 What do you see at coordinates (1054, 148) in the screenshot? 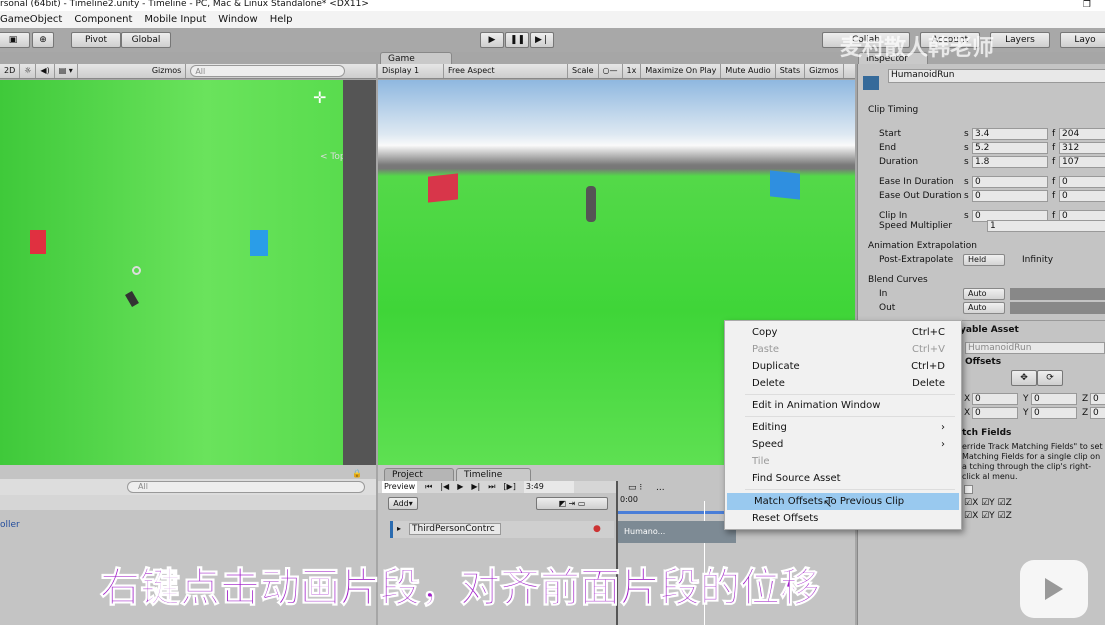
I see `frames-unit: f` at bounding box center [1054, 148].